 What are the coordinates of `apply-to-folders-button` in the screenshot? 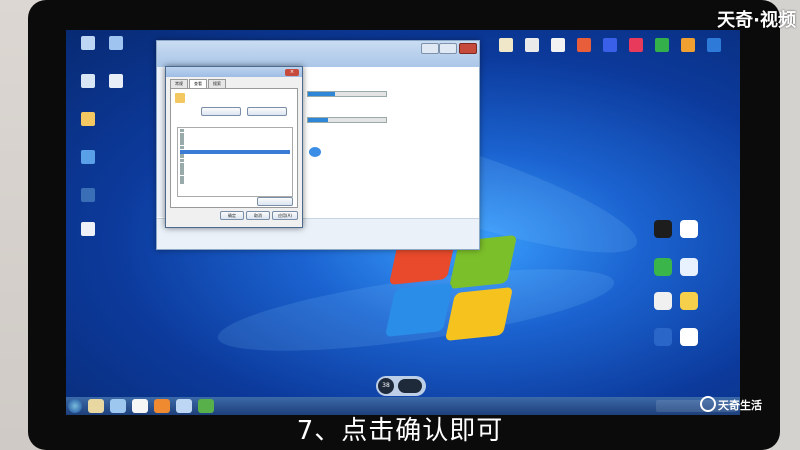 It's located at (221, 111).